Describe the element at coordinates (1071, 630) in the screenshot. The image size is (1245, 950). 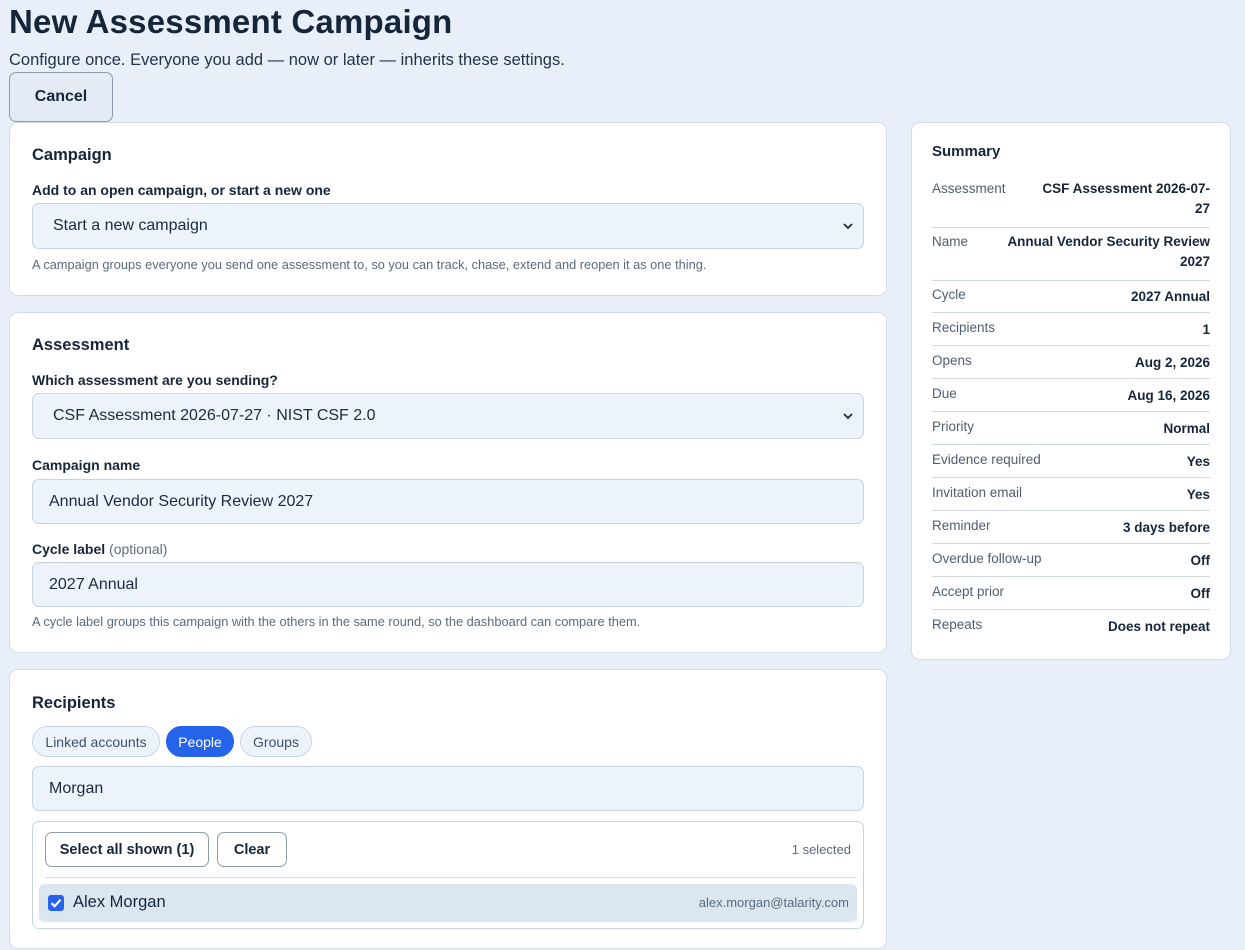
I see `summary-row-repeats: Repeats Does not repeat` at that location.